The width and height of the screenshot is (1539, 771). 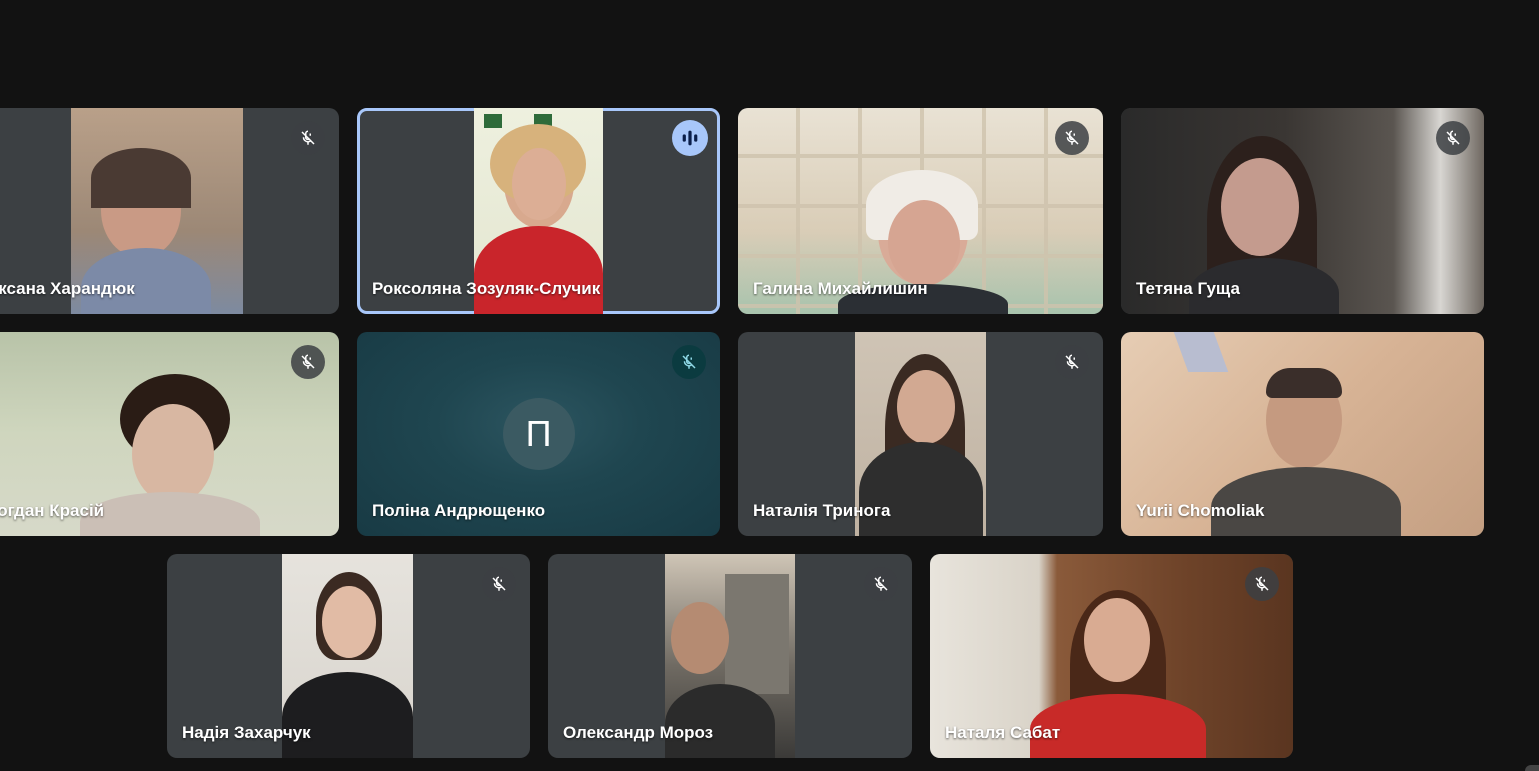 What do you see at coordinates (348, 656) in the screenshot?
I see `participant-tile: Надія Захарчук` at bounding box center [348, 656].